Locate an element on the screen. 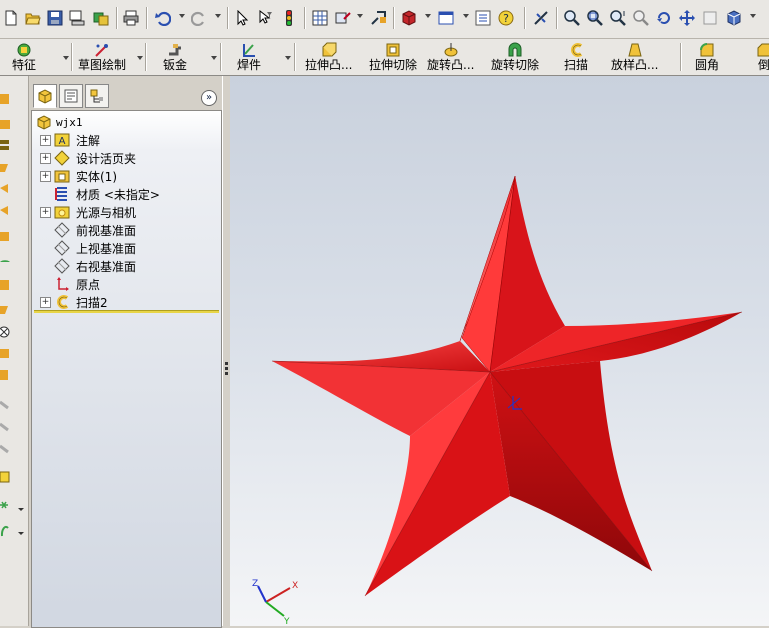 Image resolution: width=769 pixels, height=628 pixels. revolved-cut-button: 旋转切除 is located at coordinates (515, 57).